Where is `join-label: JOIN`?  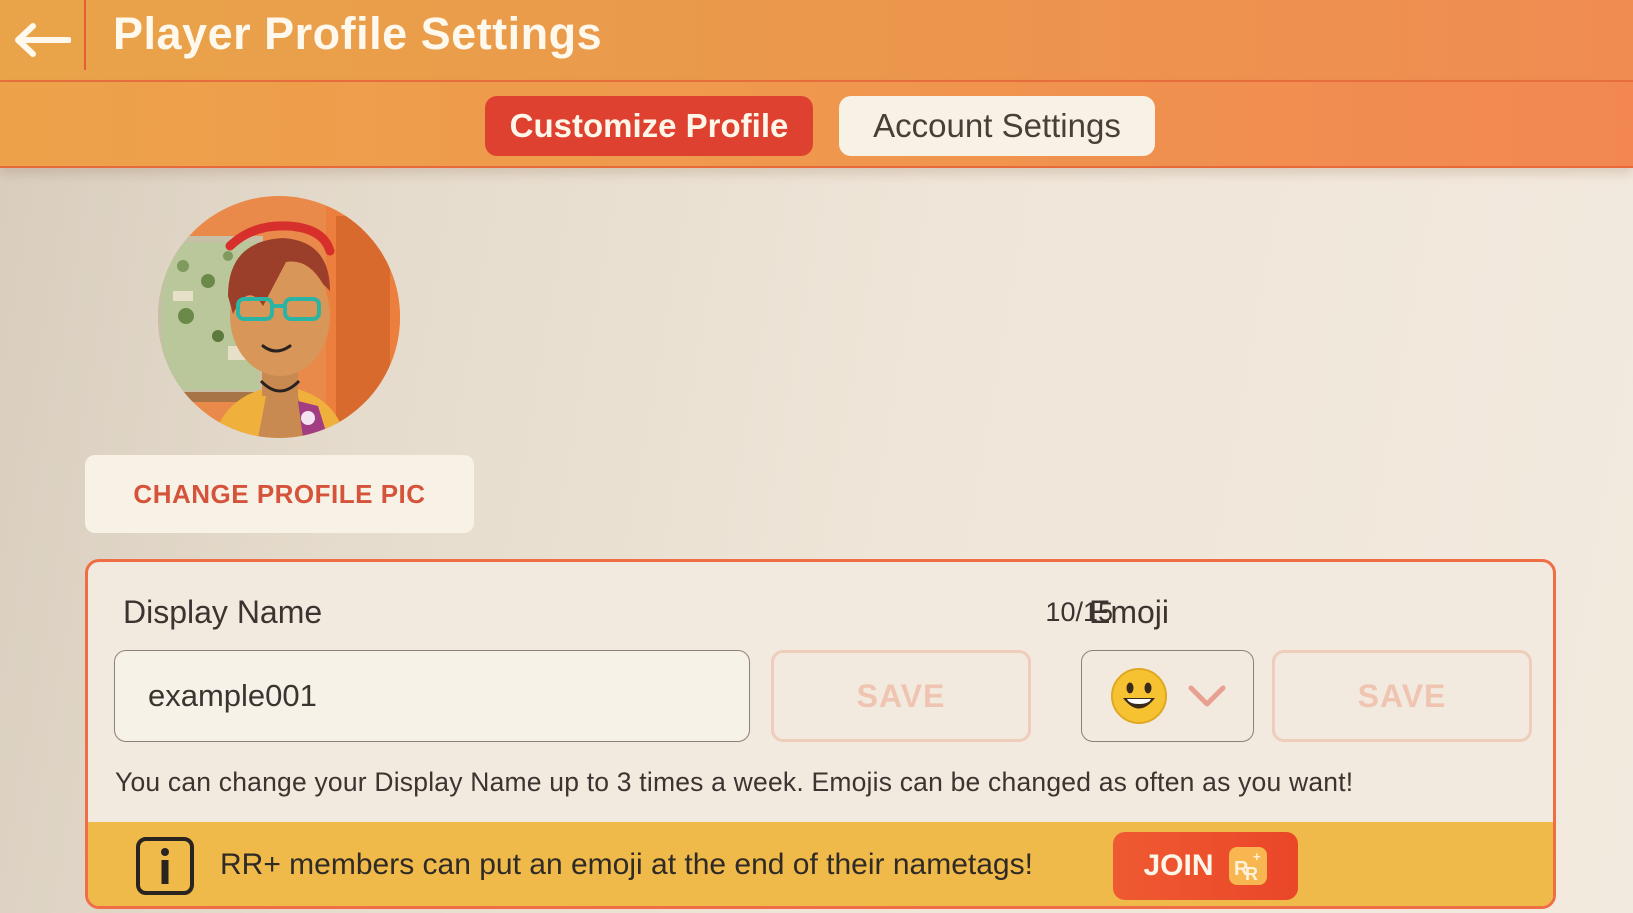
join-label: JOIN is located at coordinates (1178, 865).